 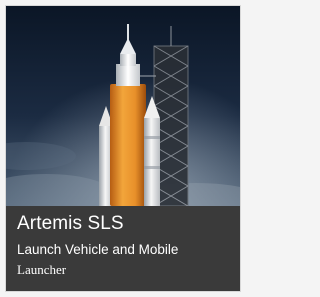 What do you see at coordinates (42, 269) in the screenshot?
I see `card-subtitle-line-2: Launcher` at bounding box center [42, 269].